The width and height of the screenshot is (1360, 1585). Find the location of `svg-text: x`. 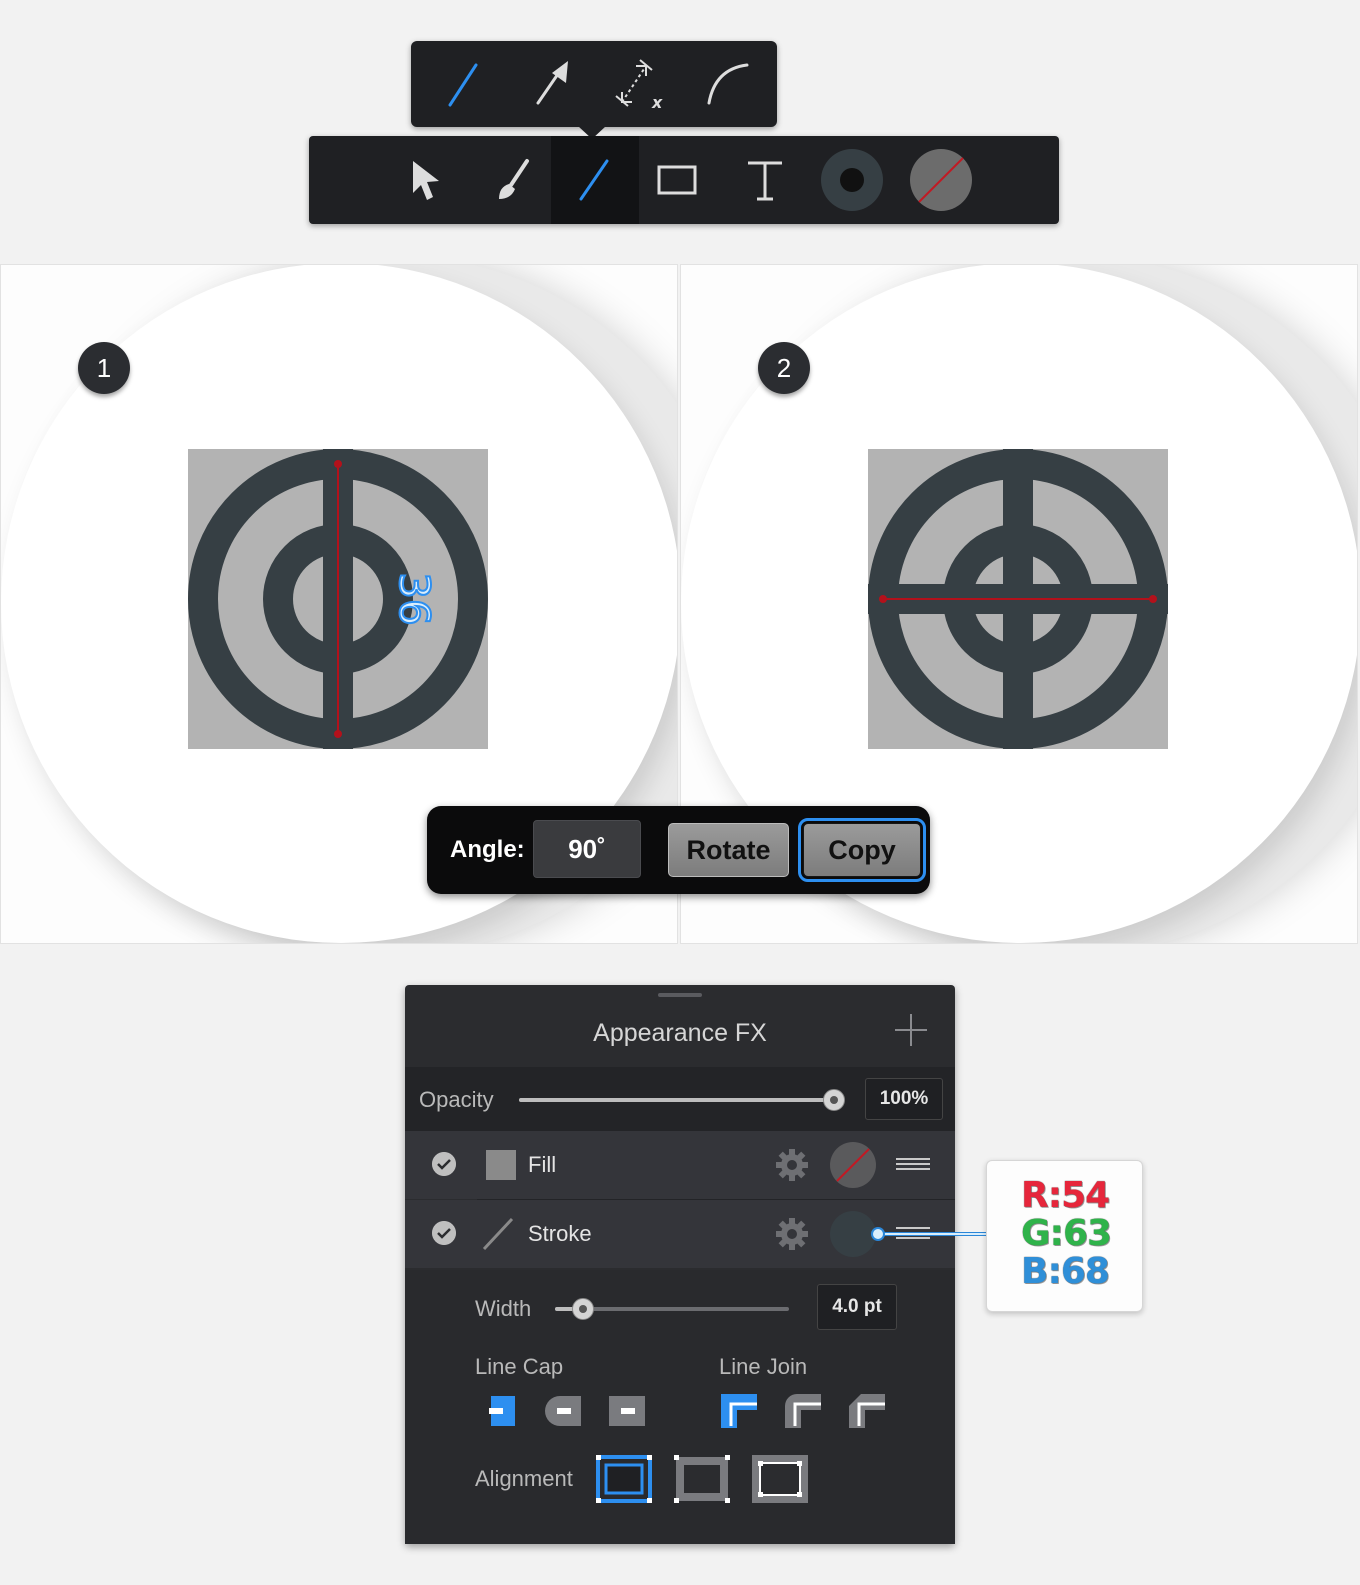

svg-text: x is located at coordinates (657, 101).